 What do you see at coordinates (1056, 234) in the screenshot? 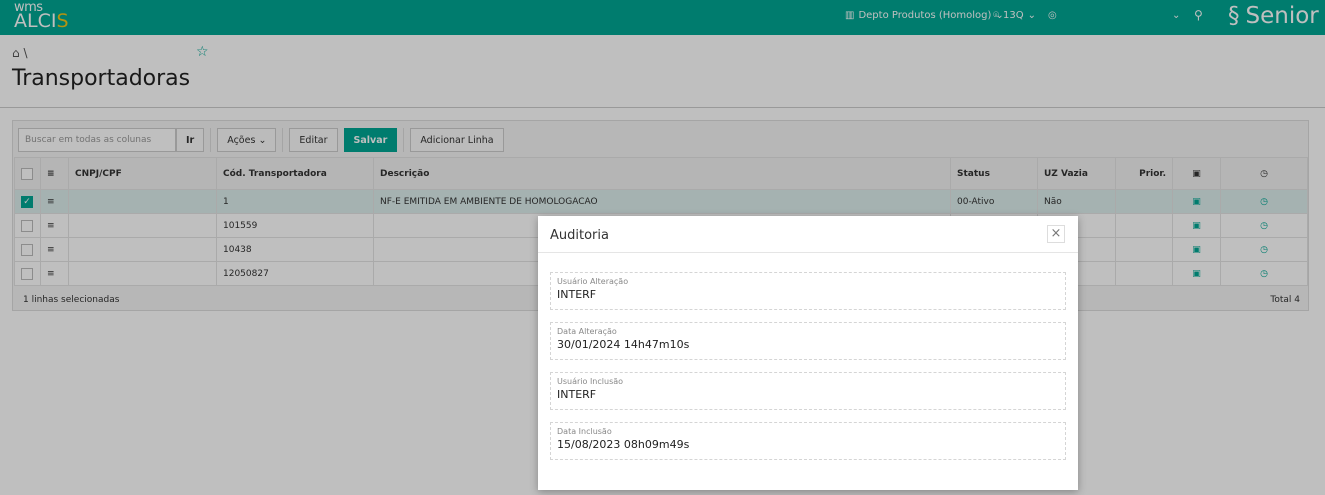
I see `close-icon: ×` at bounding box center [1056, 234].